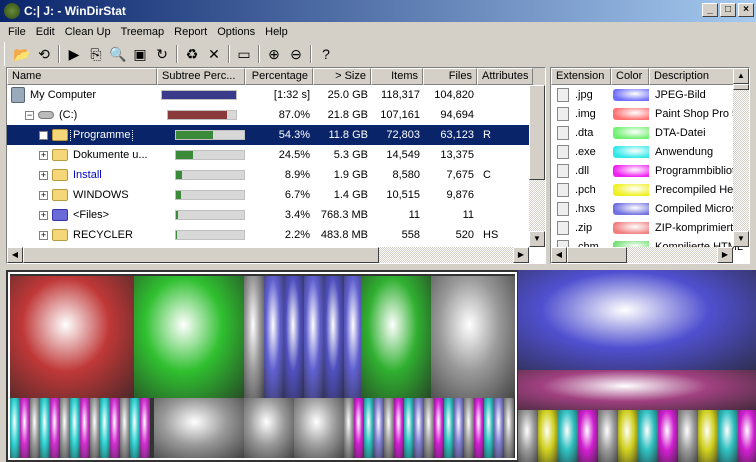 The height and width of the screenshot is (462, 756). What do you see at coordinates (460, 175) in the screenshot?
I see `files-cell: 7,675` at bounding box center [460, 175].